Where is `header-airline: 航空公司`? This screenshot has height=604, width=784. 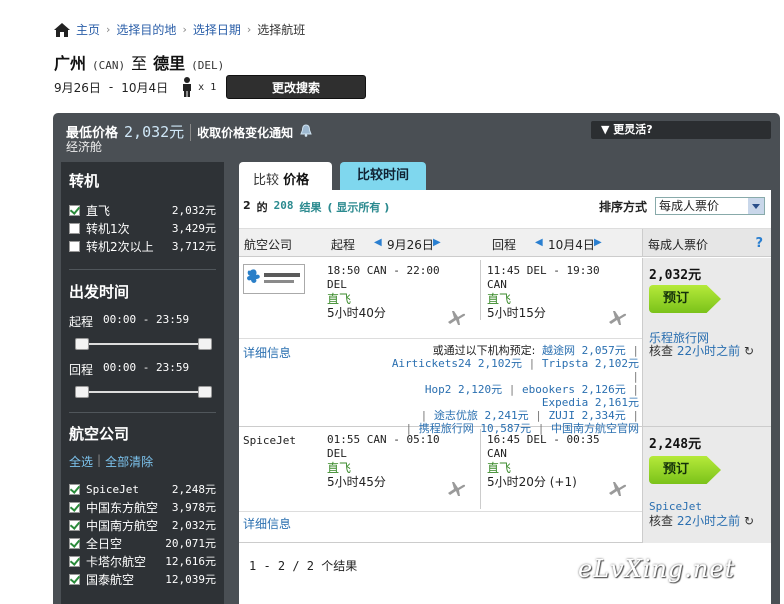 header-airline: 航空公司 is located at coordinates (268, 245).